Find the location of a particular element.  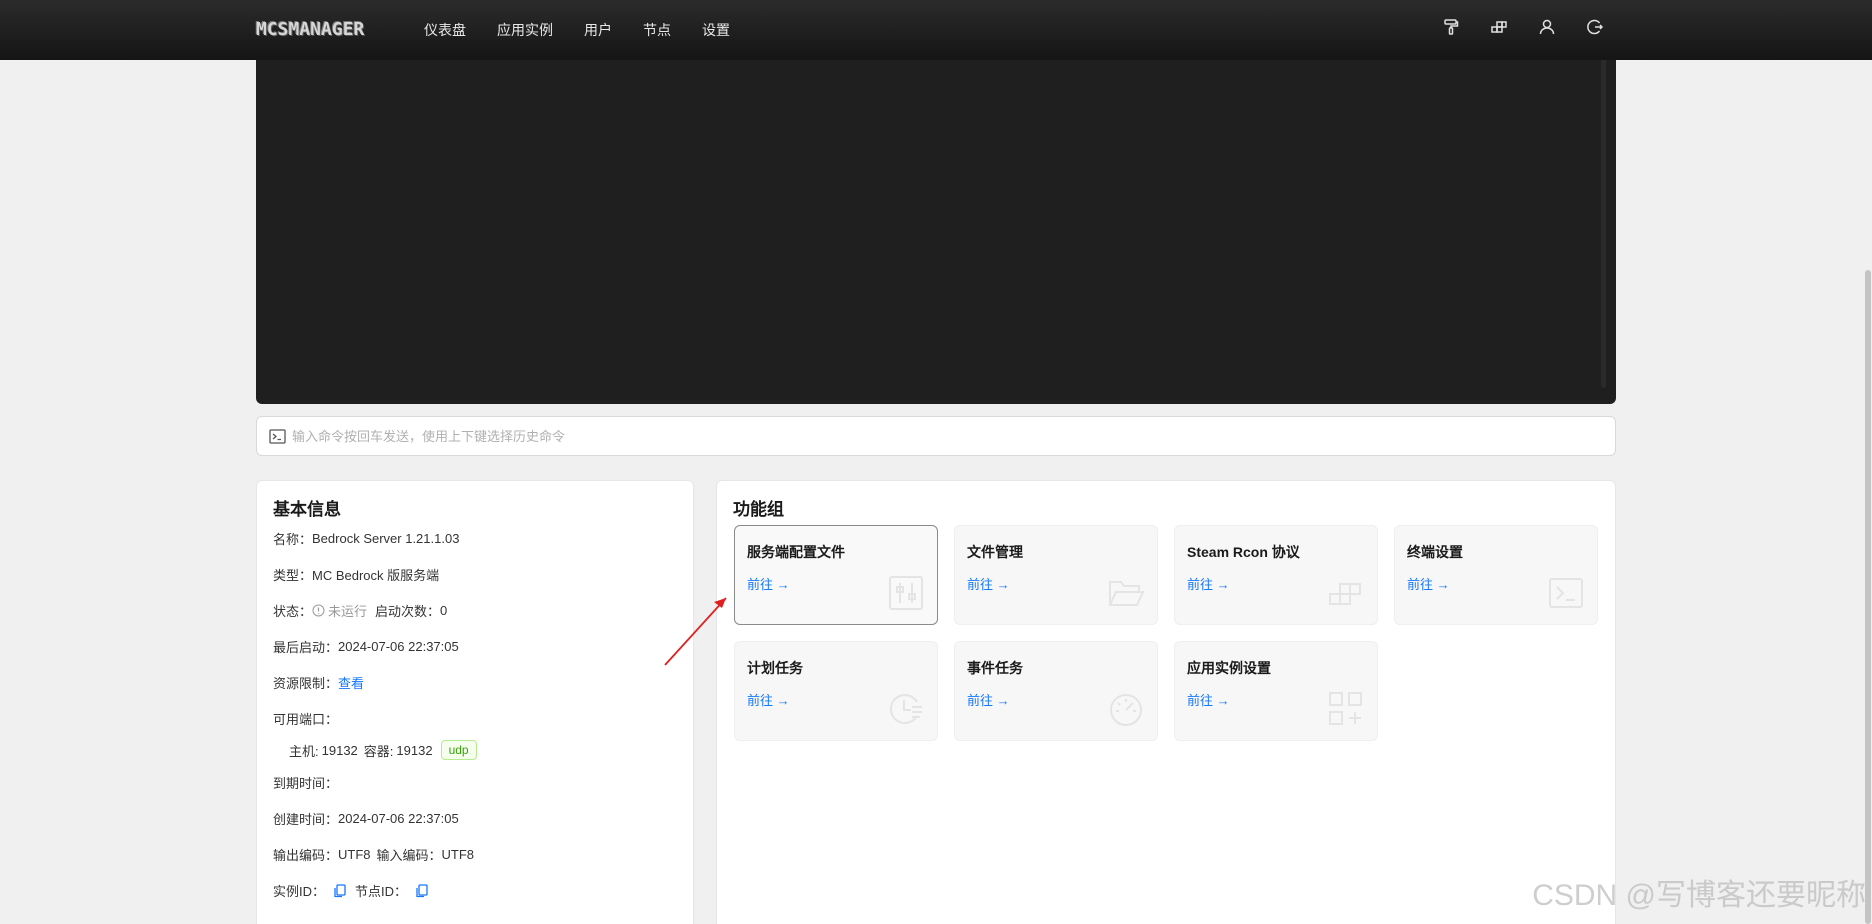

nav-item-settings: 设置 is located at coordinates (716, 30).